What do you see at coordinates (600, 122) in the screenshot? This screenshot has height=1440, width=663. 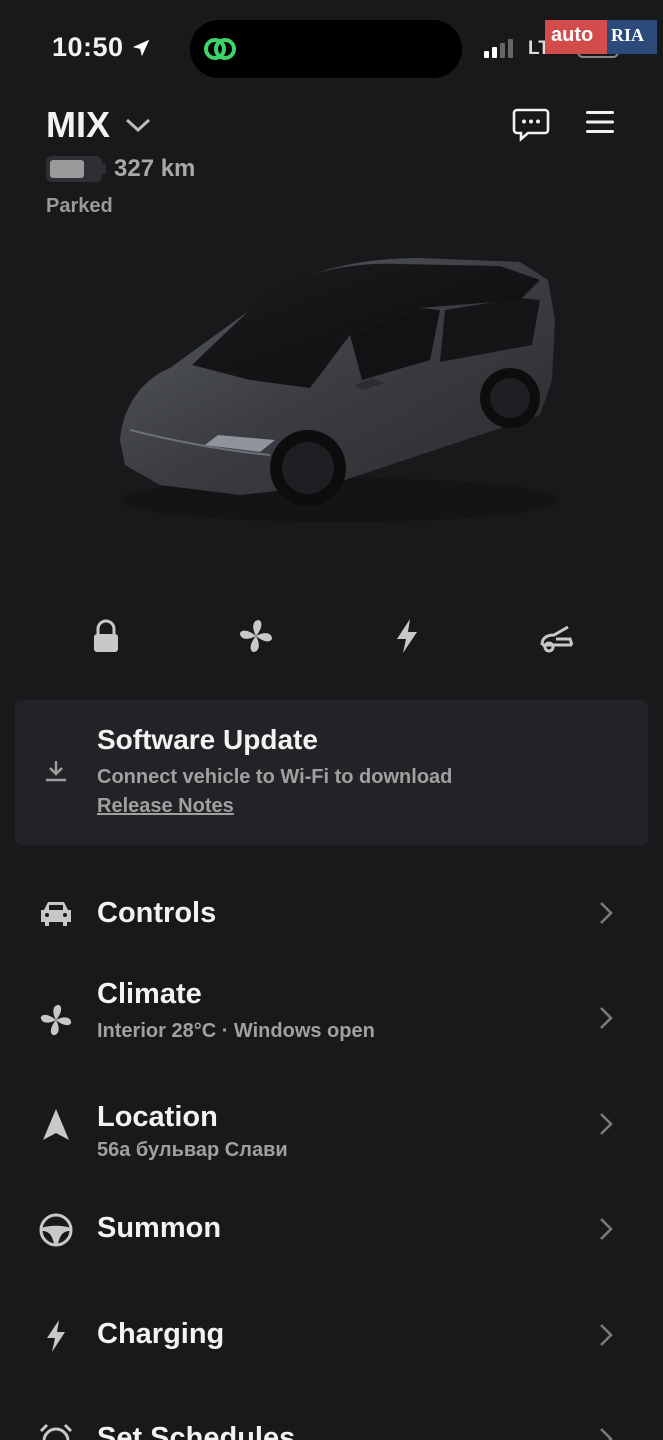 I see `menu-icon` at bounding box center [600, 122].